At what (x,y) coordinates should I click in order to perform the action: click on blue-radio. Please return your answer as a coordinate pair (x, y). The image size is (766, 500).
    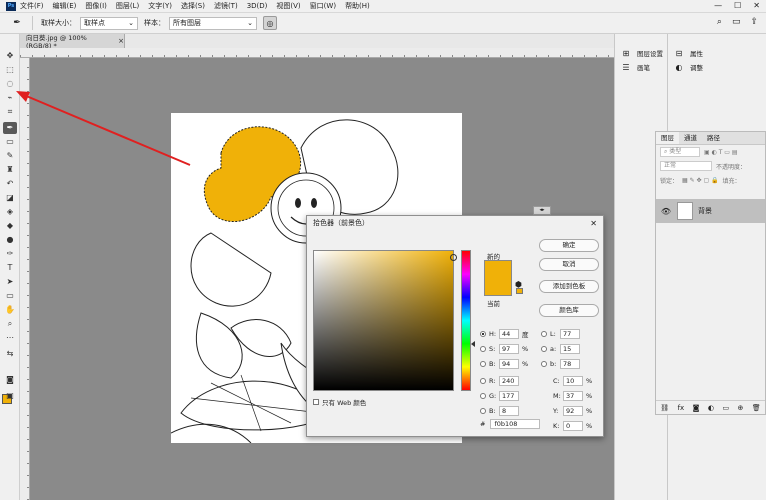
    Looking at the image, I should click on (483, 410).